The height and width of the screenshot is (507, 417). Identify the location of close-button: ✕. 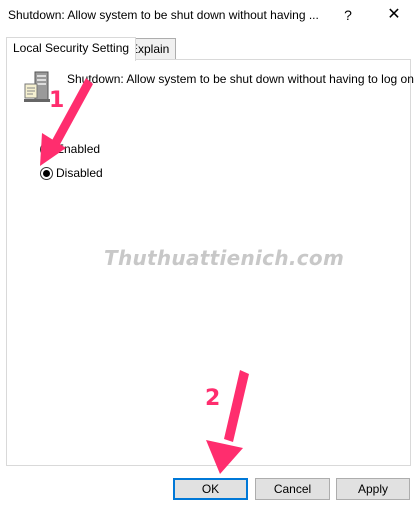
(394, 15).